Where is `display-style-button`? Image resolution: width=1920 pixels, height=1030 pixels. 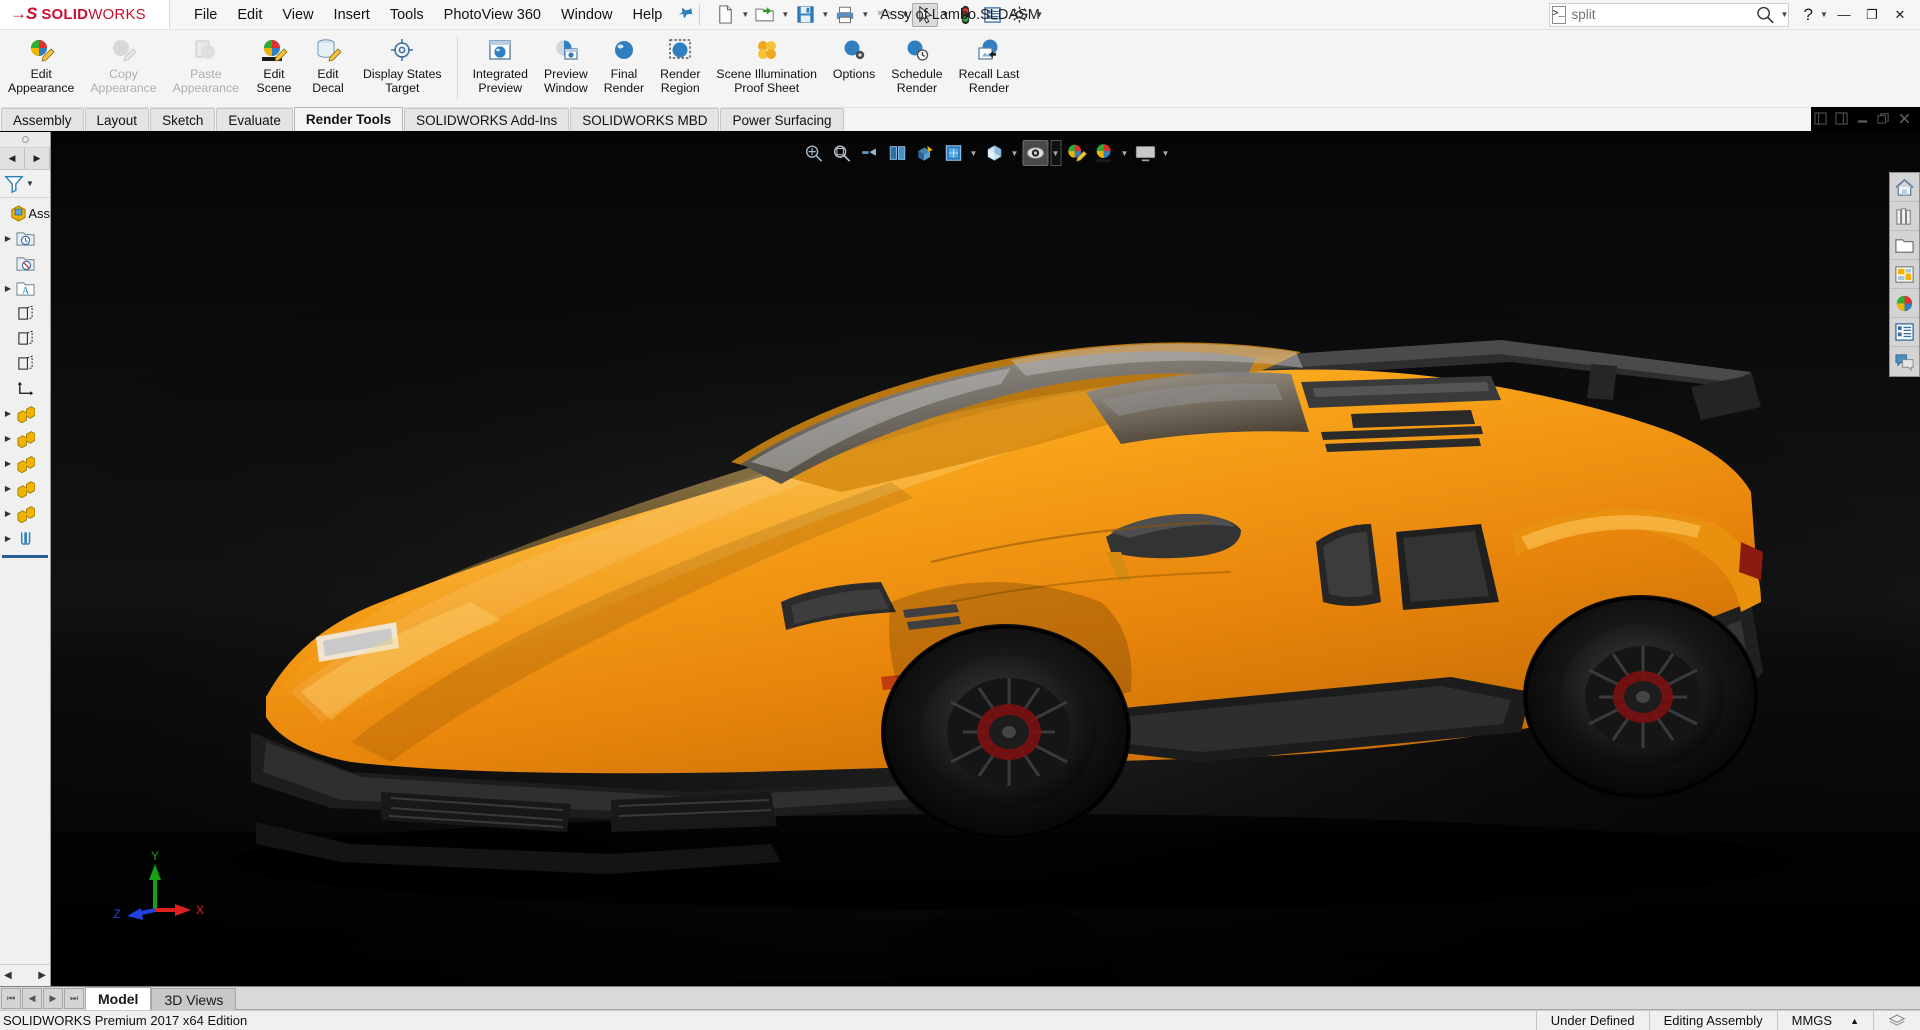
display-style-button is located at coordinates (953, 153).